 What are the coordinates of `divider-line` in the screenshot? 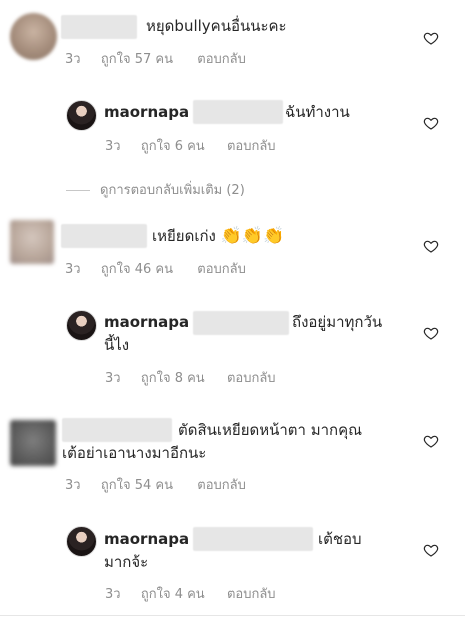 It's located at (78, 190).